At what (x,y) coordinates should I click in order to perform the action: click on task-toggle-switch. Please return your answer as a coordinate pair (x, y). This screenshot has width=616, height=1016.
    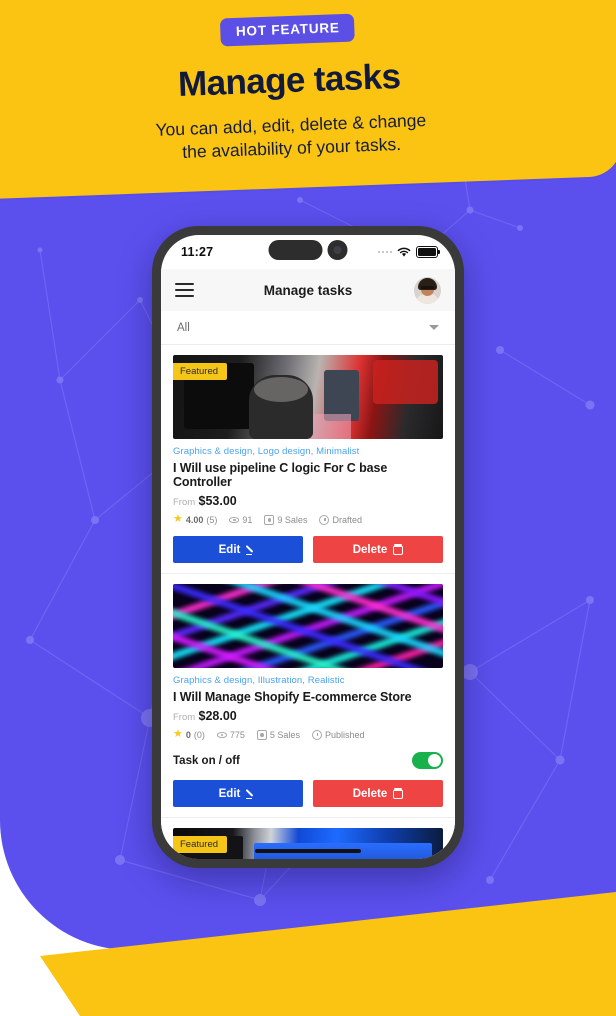
    Looking at the image, I should click on (427, 760).